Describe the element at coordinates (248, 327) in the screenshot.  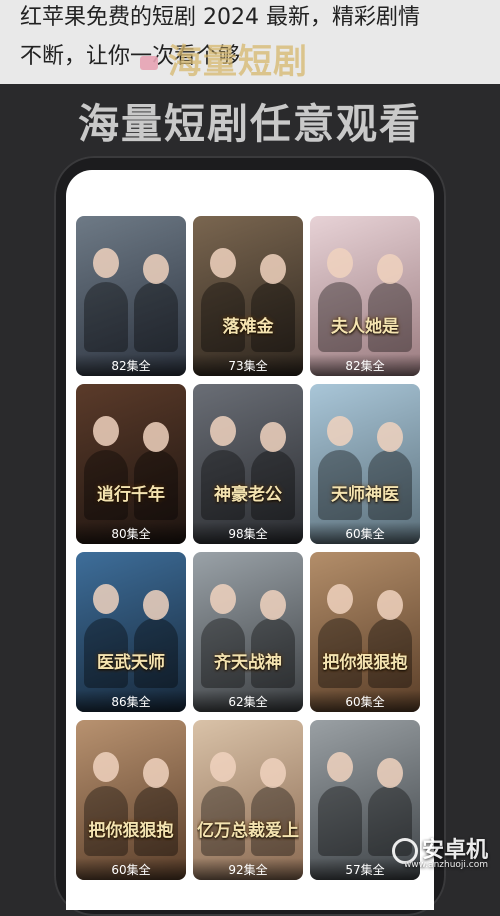
I see `drama-title-art: 落难金` at that location.